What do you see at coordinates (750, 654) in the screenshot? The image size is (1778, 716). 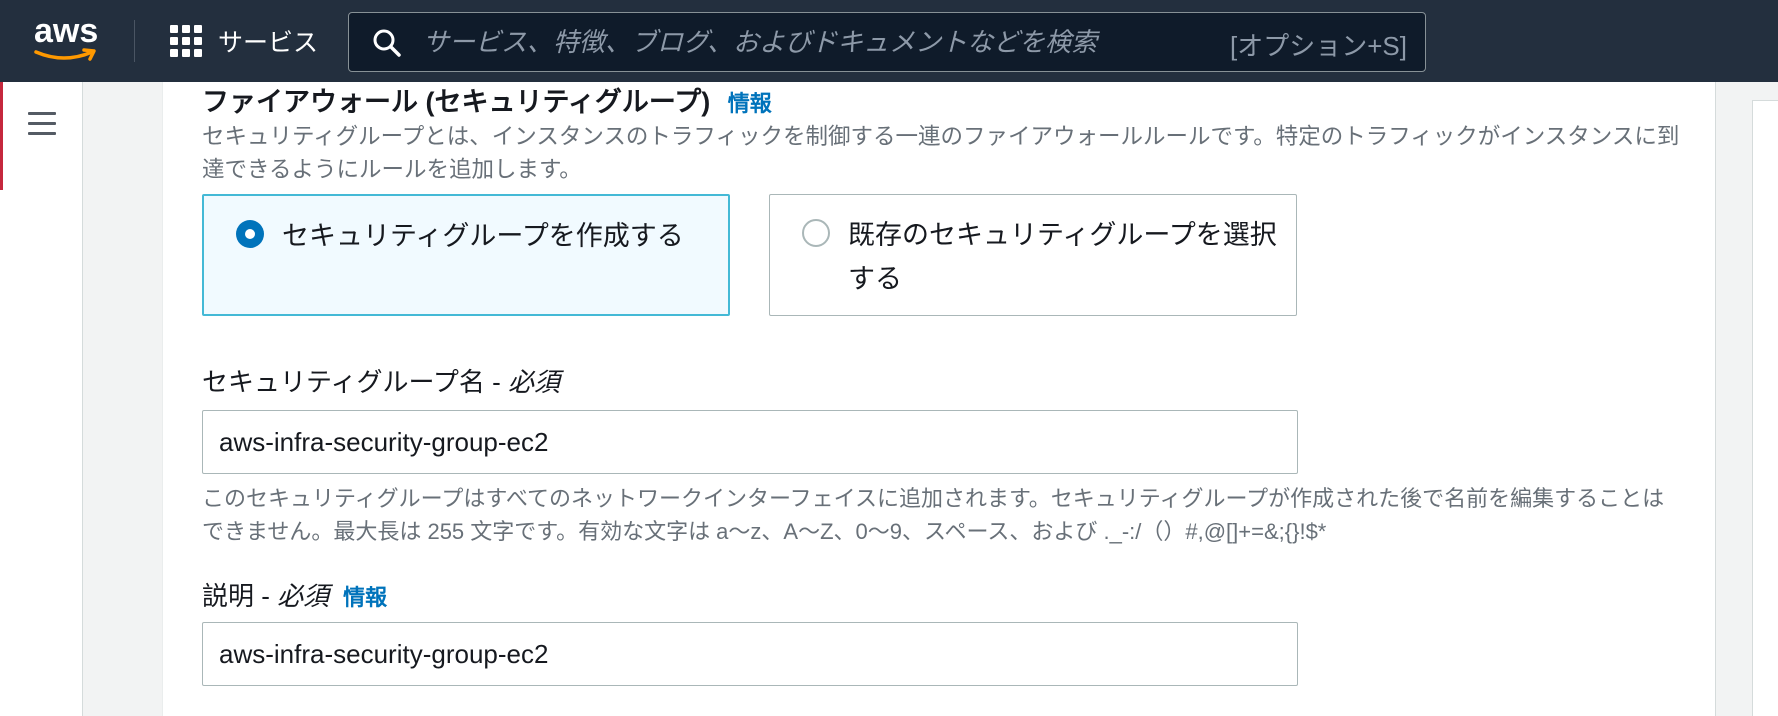 I see `description-input` at bounding box center [750, 654].